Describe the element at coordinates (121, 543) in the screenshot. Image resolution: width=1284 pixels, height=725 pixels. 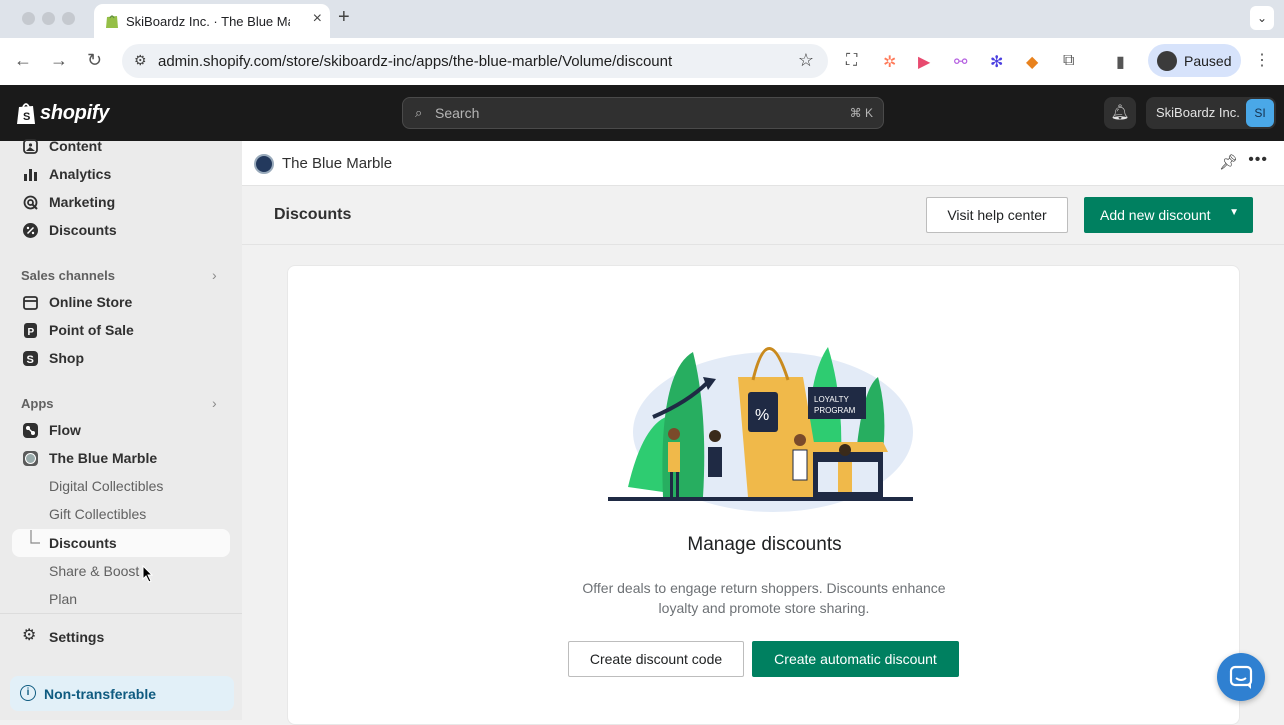
I see `sidebar-subitem-discounts: Discounts` at that location.